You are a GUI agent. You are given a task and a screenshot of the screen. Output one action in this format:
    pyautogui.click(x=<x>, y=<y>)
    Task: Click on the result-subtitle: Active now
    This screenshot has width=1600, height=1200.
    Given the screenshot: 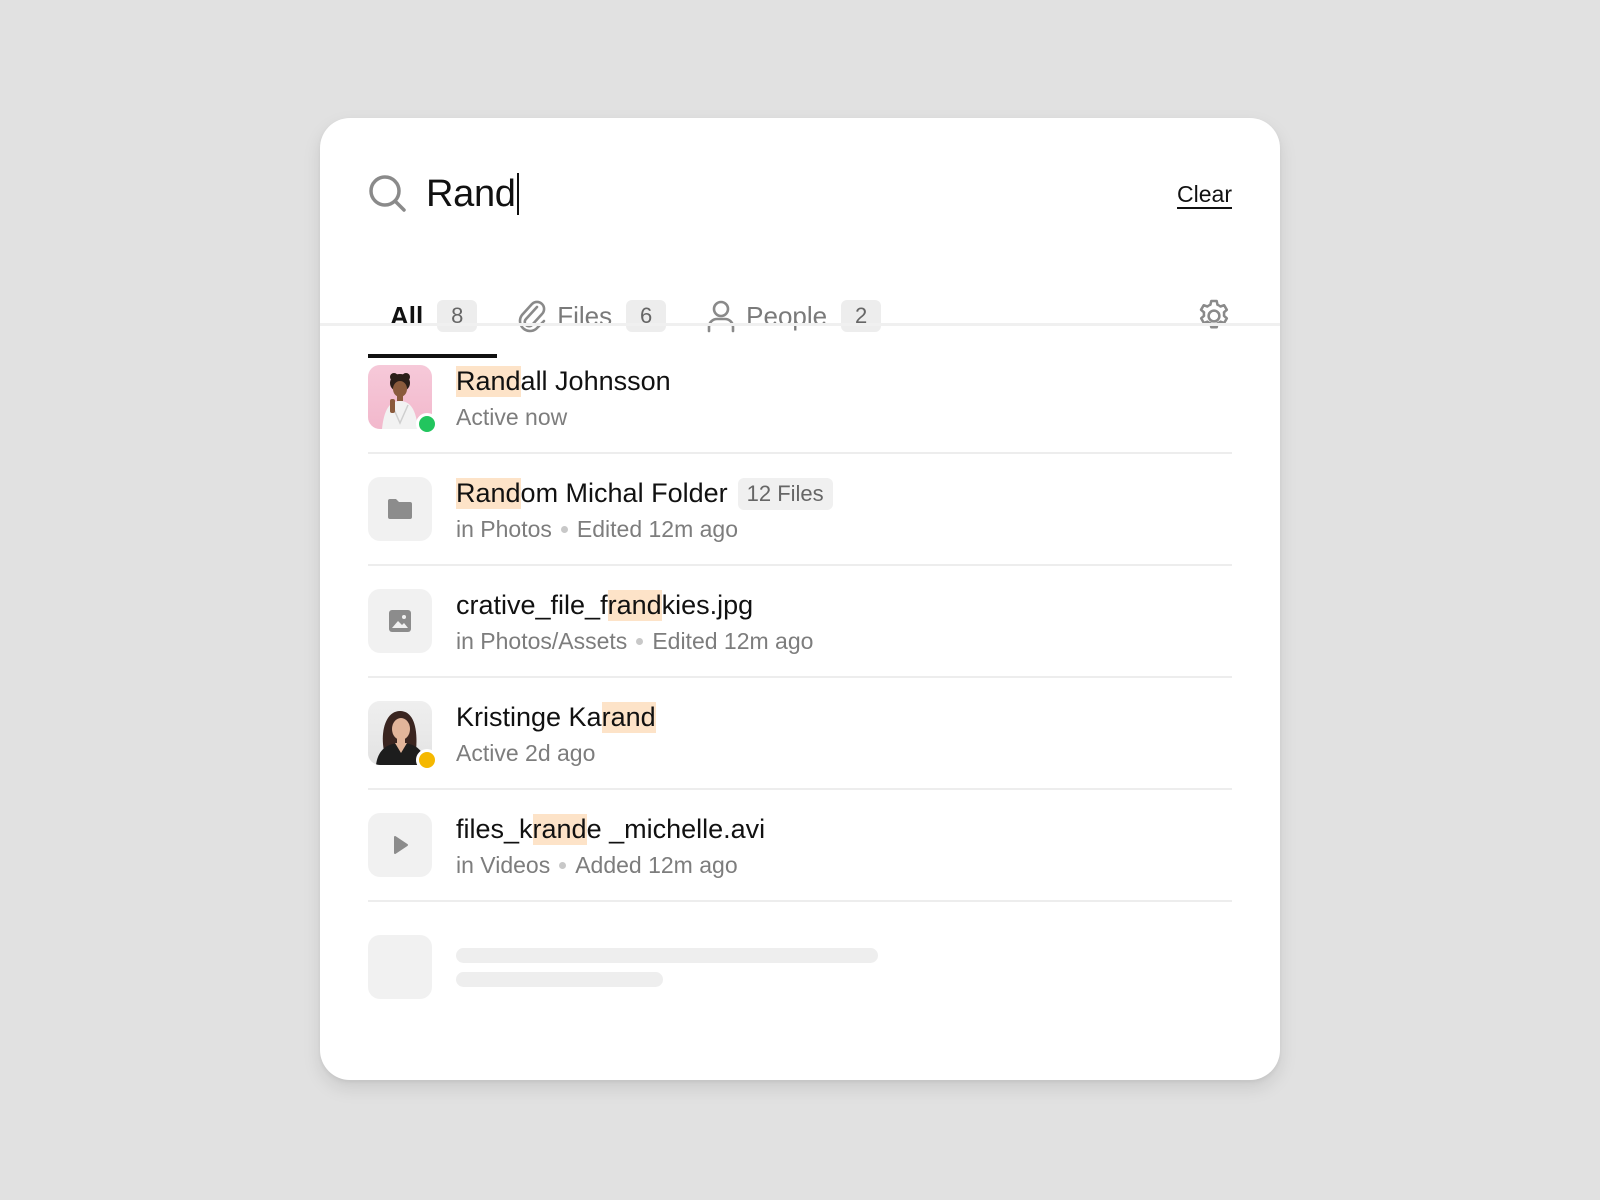 What is the action you would take?
    pyautogui.click(x=563, y=417)
    